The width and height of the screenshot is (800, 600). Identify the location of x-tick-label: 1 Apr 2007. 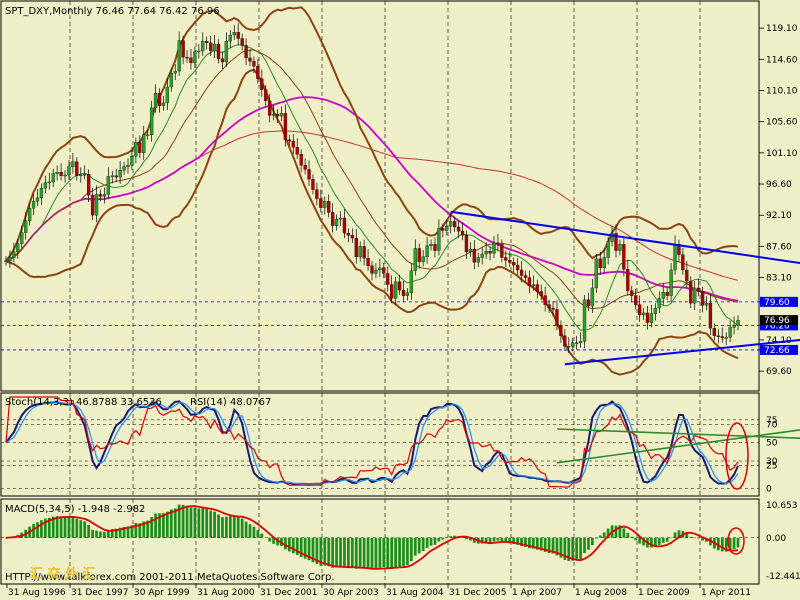
(537, 593).